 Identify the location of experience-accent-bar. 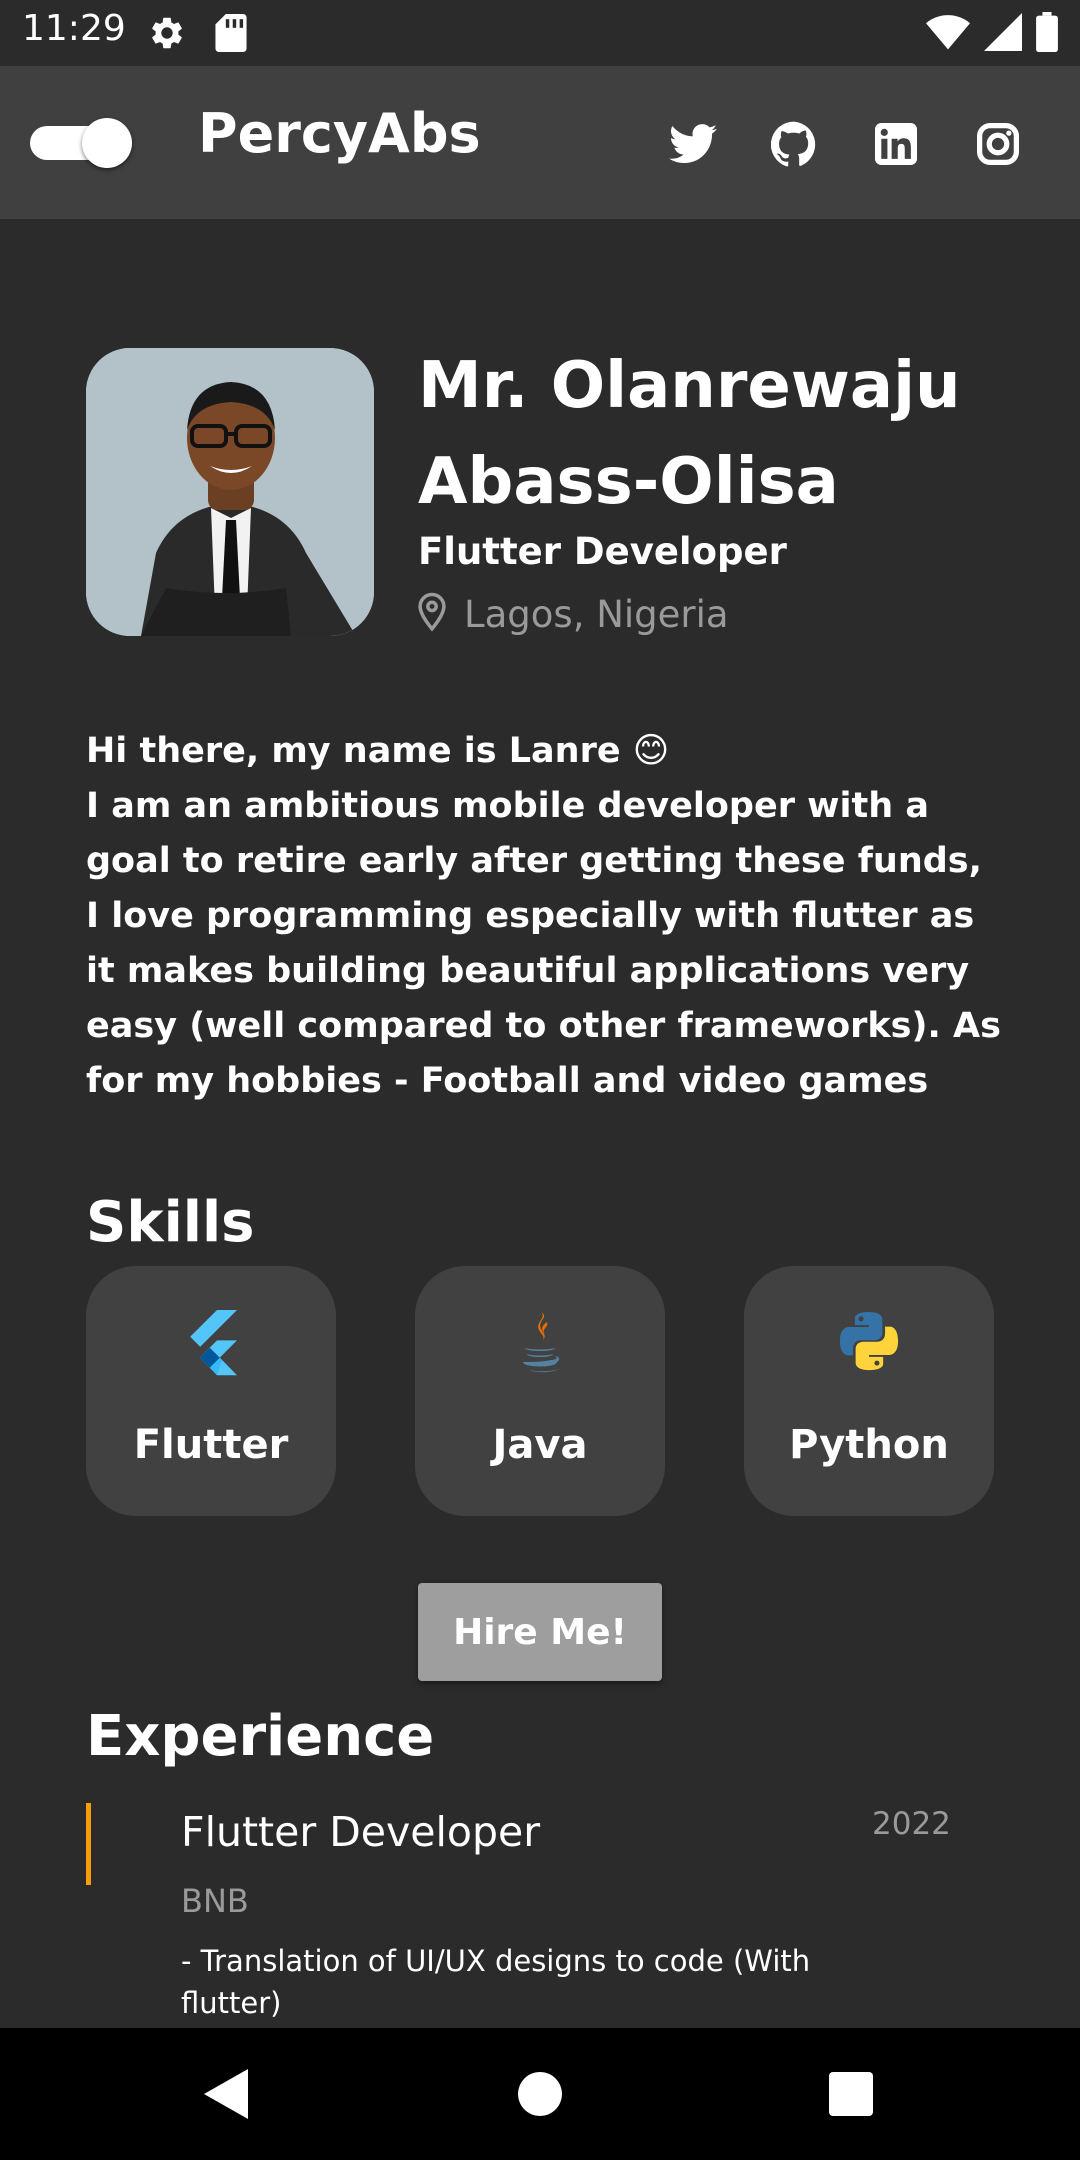
(88, 1844).